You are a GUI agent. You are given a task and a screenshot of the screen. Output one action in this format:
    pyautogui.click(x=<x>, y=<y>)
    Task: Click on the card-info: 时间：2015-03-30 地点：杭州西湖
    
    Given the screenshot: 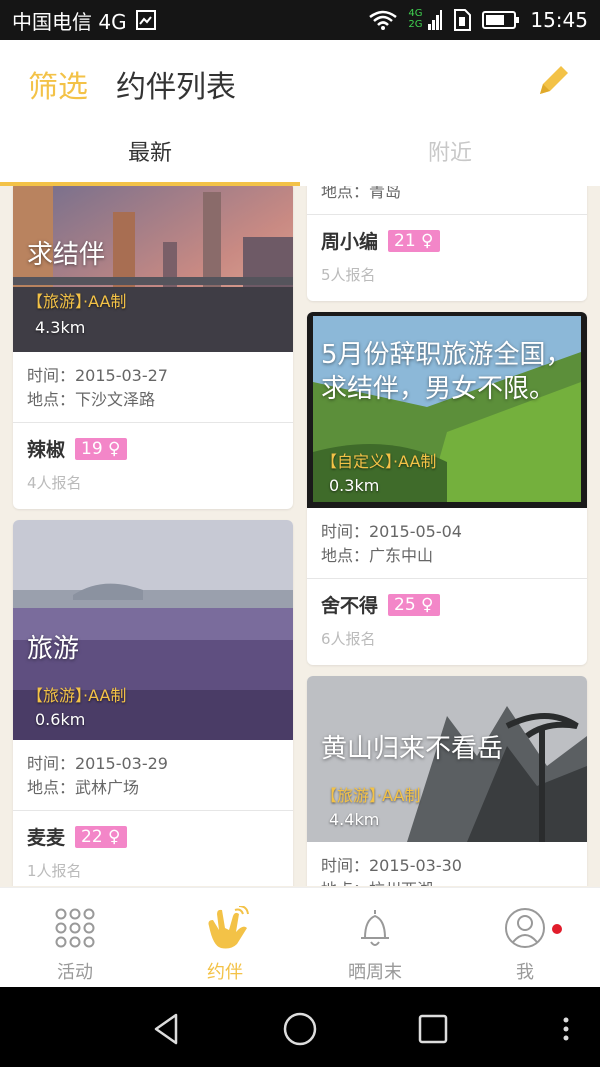 What is the action you would take?
    pyautogui.click(x=447, y=864)
    